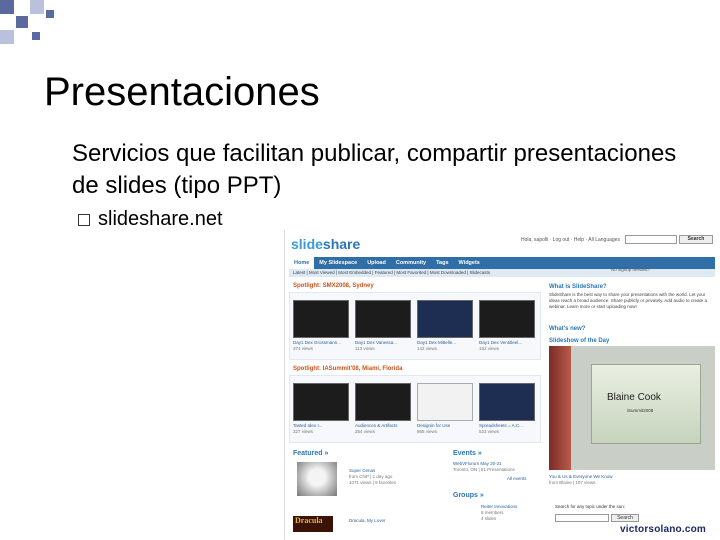 This screenshot has height=540, width=720. What do you see at coordinates (427, 348) in the screenshot?
I see `caption-views: 142 views` at bounding box center [427, 348].